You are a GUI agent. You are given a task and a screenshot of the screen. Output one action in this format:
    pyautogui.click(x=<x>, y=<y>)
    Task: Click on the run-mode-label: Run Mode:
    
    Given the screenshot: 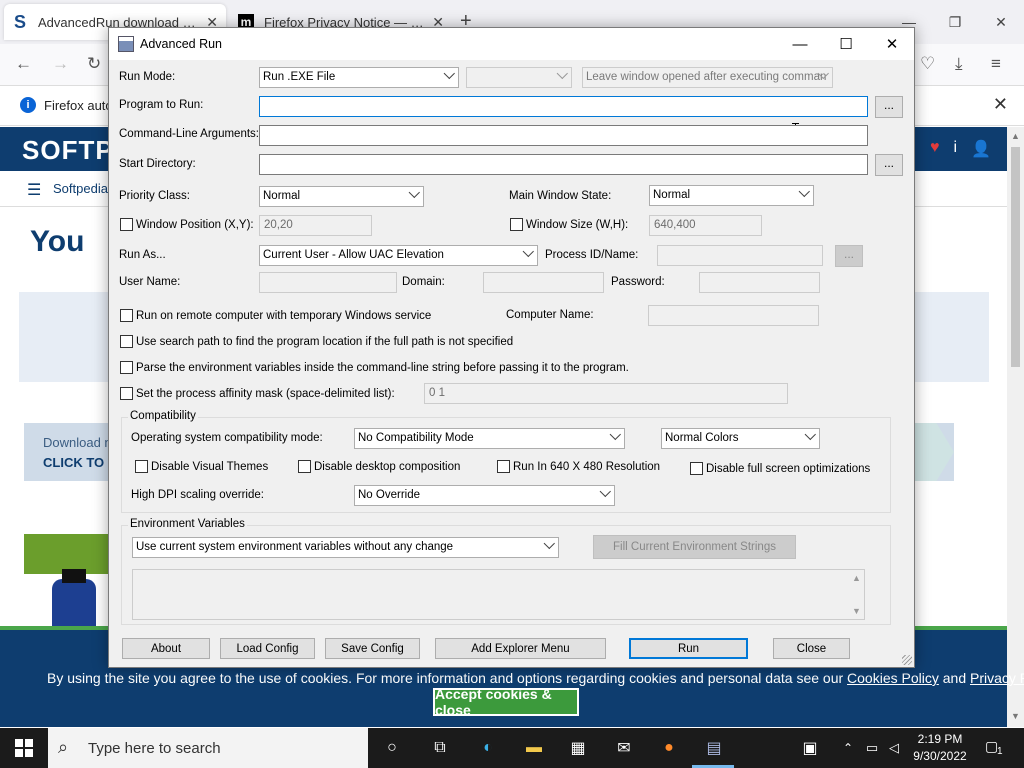 What is the action you would take?
    pyautogui.click(x=147, y=77)
    